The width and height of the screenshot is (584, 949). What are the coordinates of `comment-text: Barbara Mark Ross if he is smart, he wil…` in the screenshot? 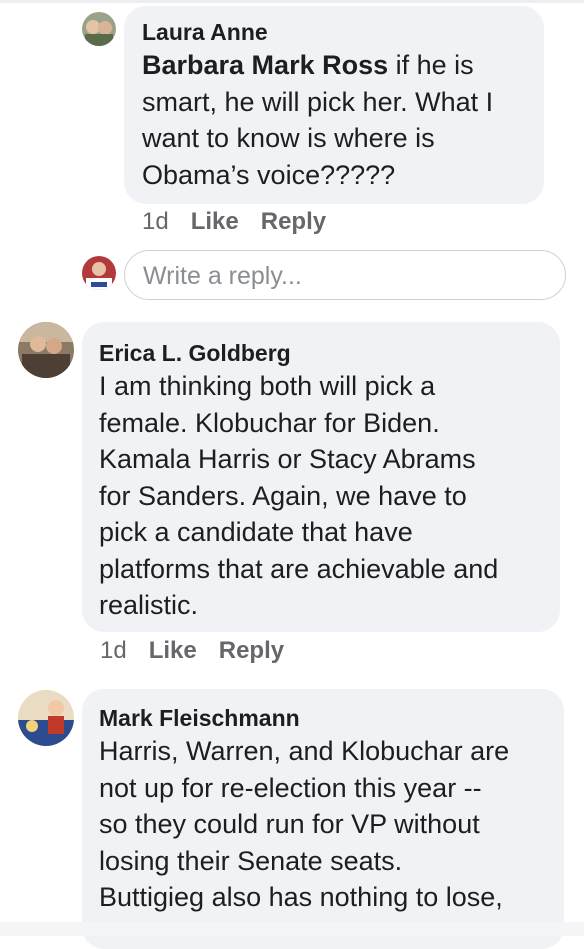 It's located at (318, 120).